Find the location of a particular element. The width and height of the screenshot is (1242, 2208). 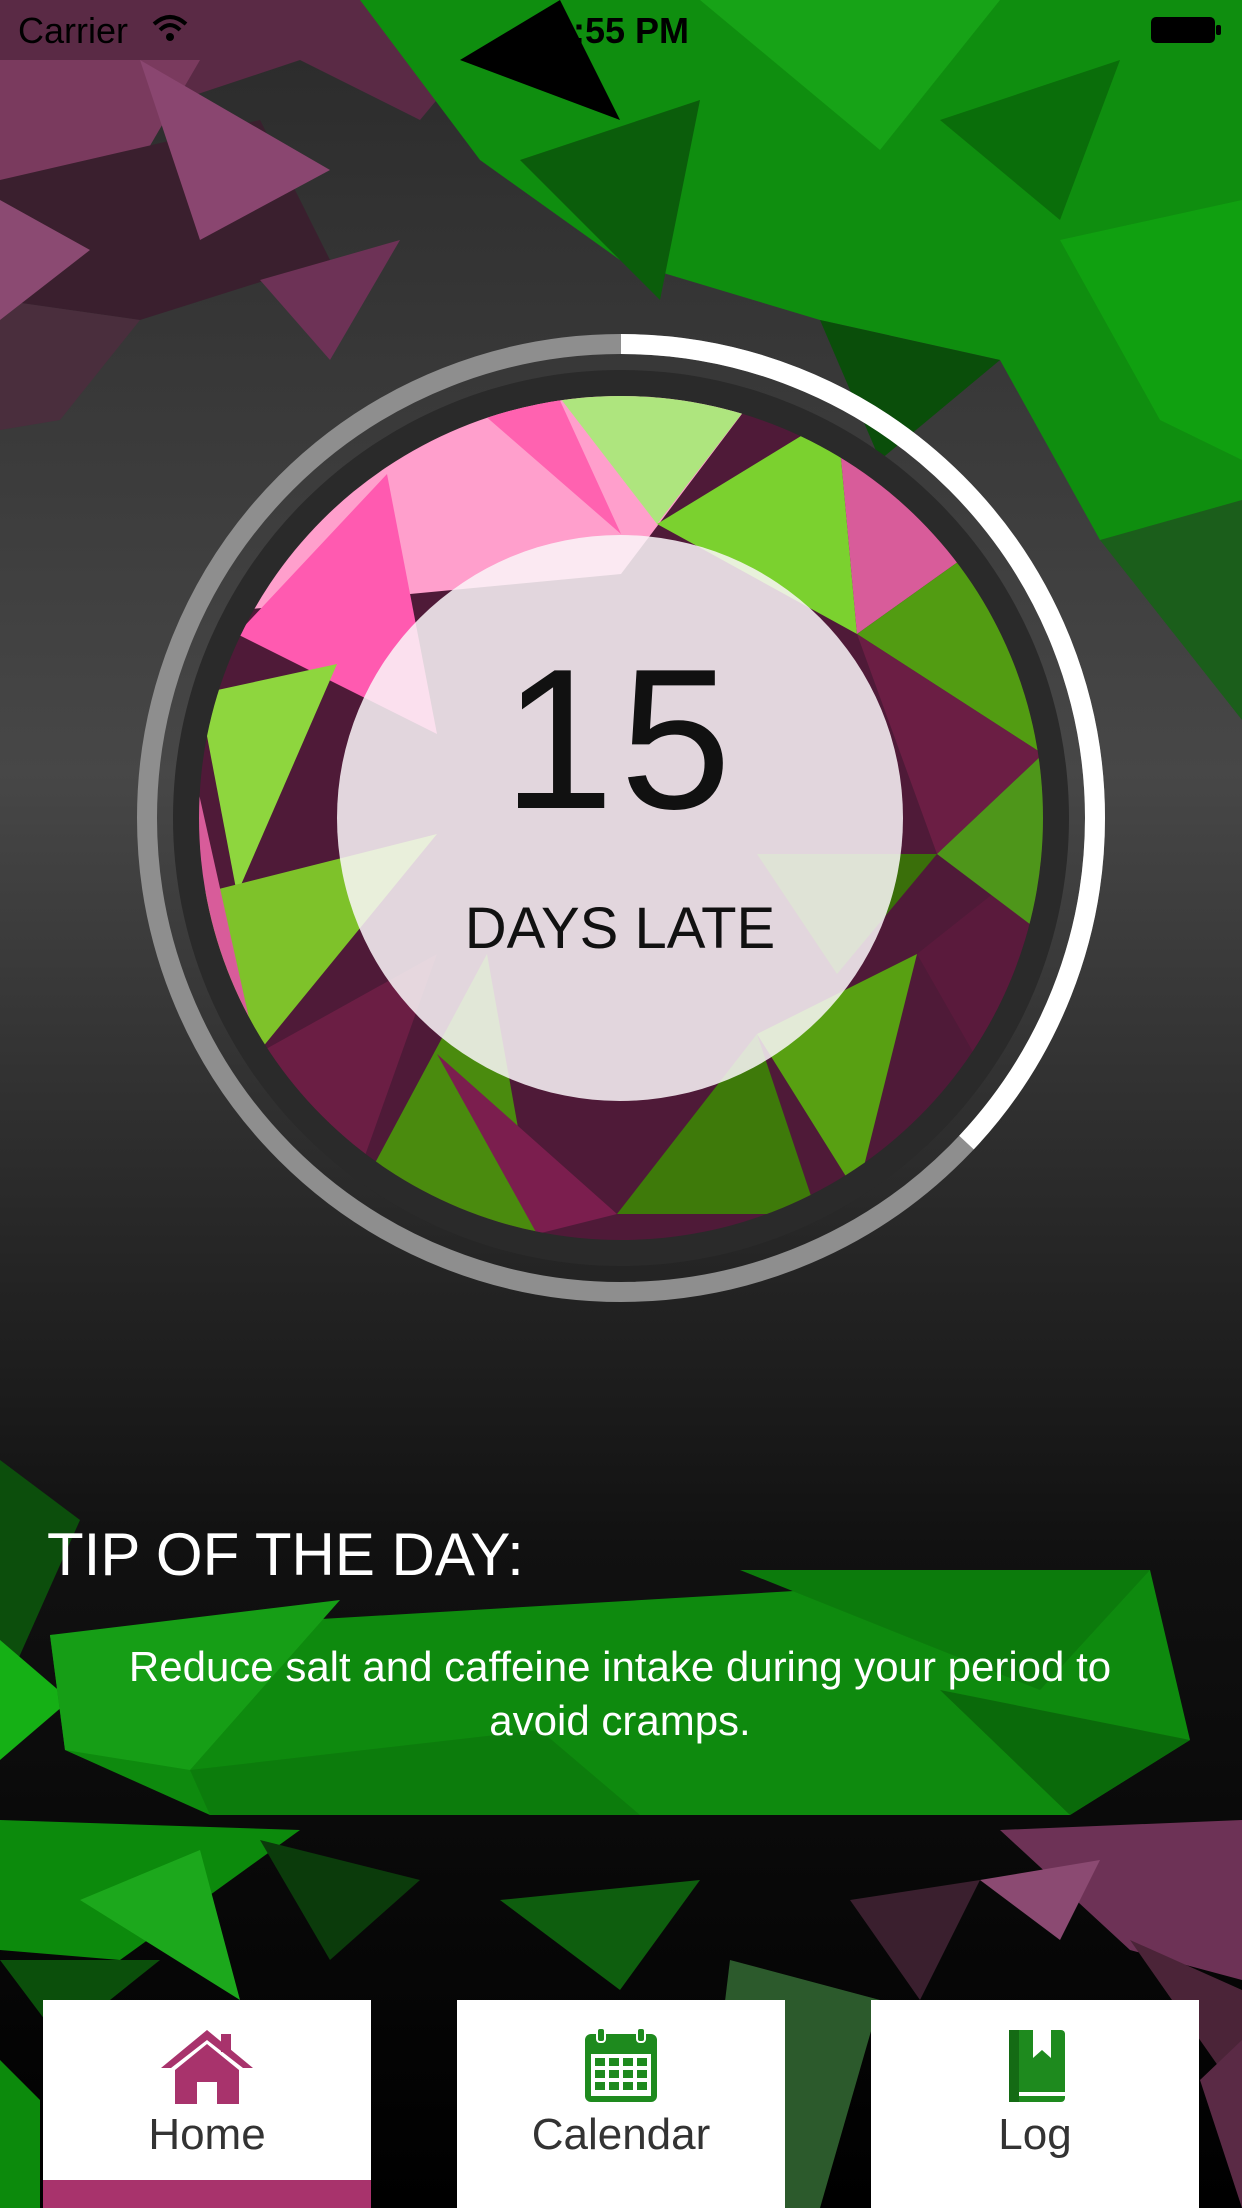

tab-calendar-label: Calendar is located at coordinates (621, 2134).